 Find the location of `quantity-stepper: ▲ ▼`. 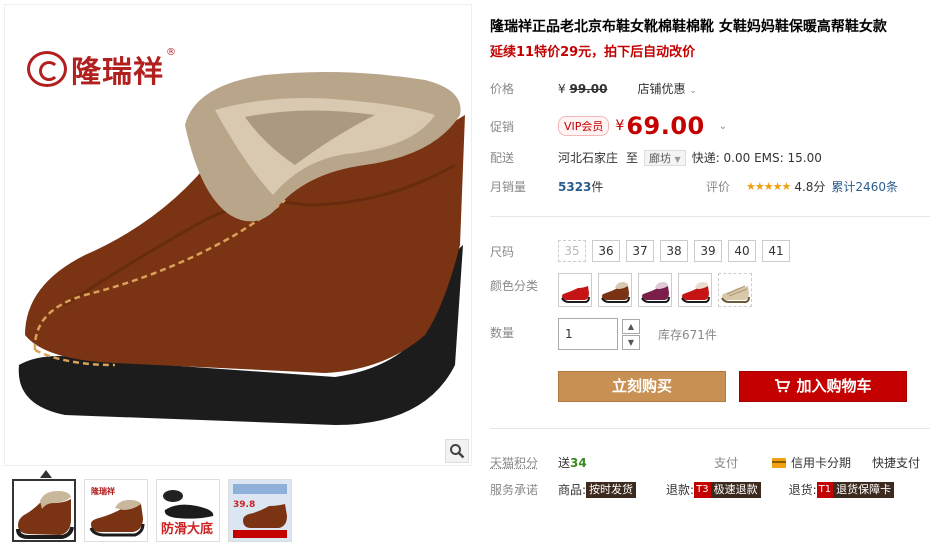

quantity-stepper: ▲ ▼ is located at coordinates (631, 334).